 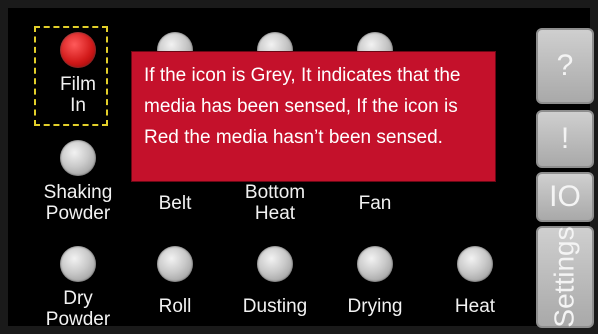 I want to click on dry-powder-led-icon, so click(x=78, y=264).